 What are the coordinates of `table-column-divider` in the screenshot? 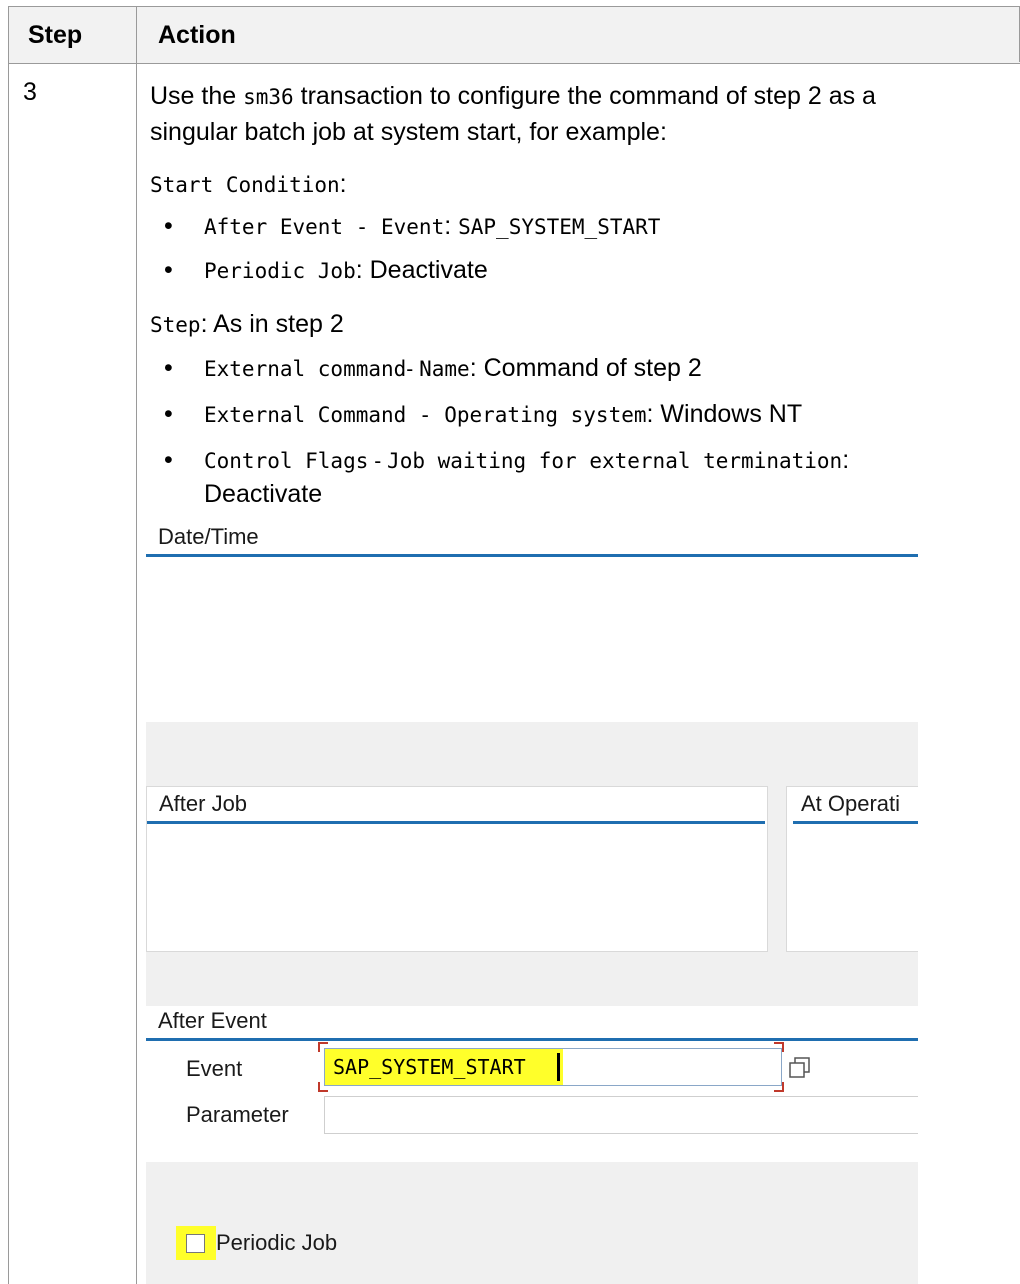 It's located at (136, 645).